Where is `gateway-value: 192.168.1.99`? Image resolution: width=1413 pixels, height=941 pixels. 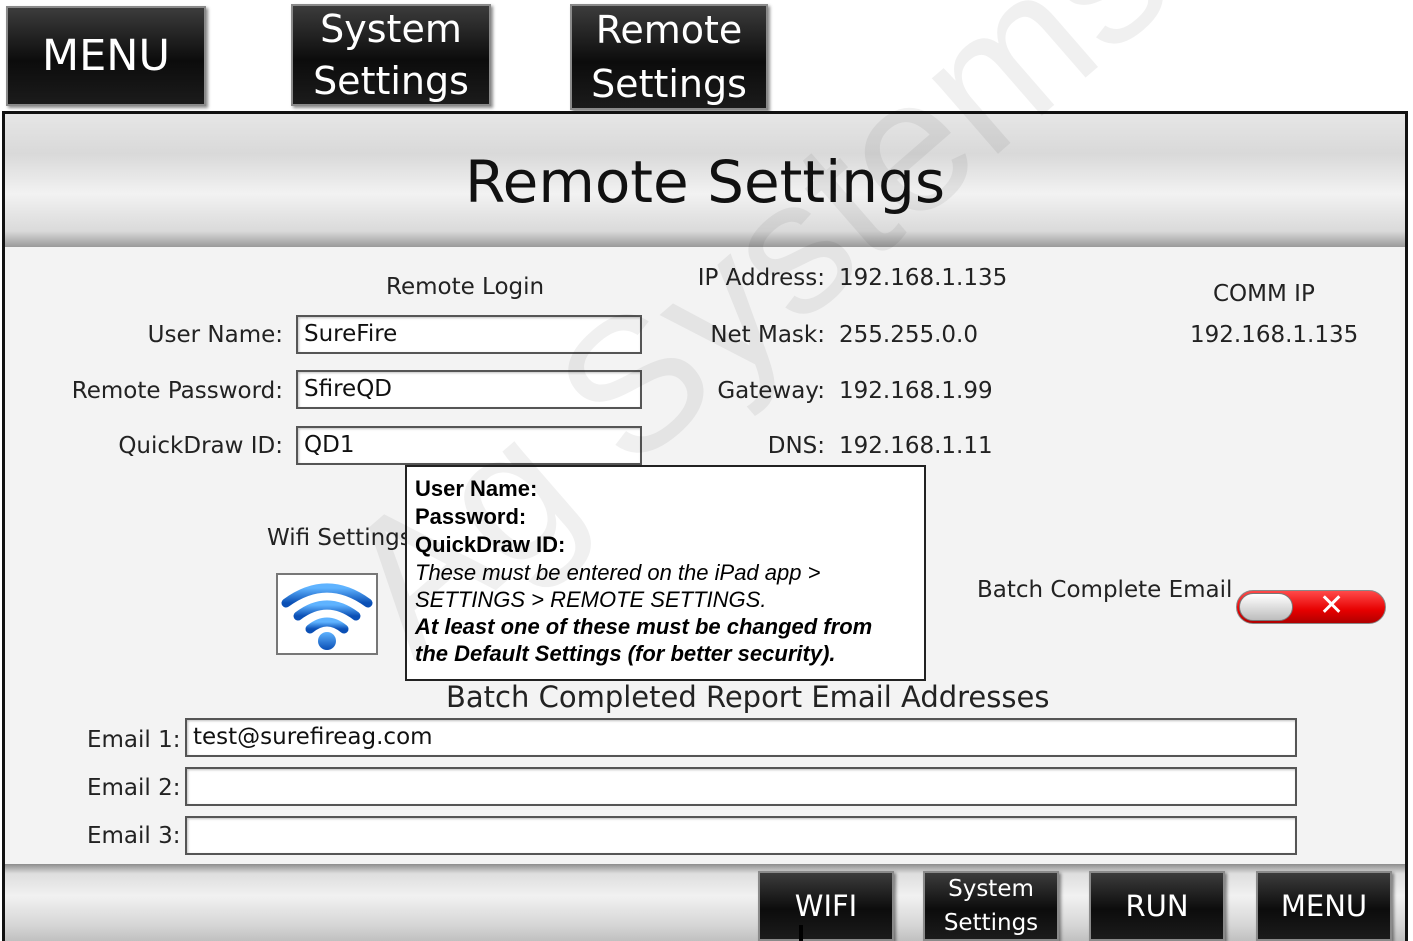
gateway-value: 192.168.1.99 is located at coordinates (916, 391).